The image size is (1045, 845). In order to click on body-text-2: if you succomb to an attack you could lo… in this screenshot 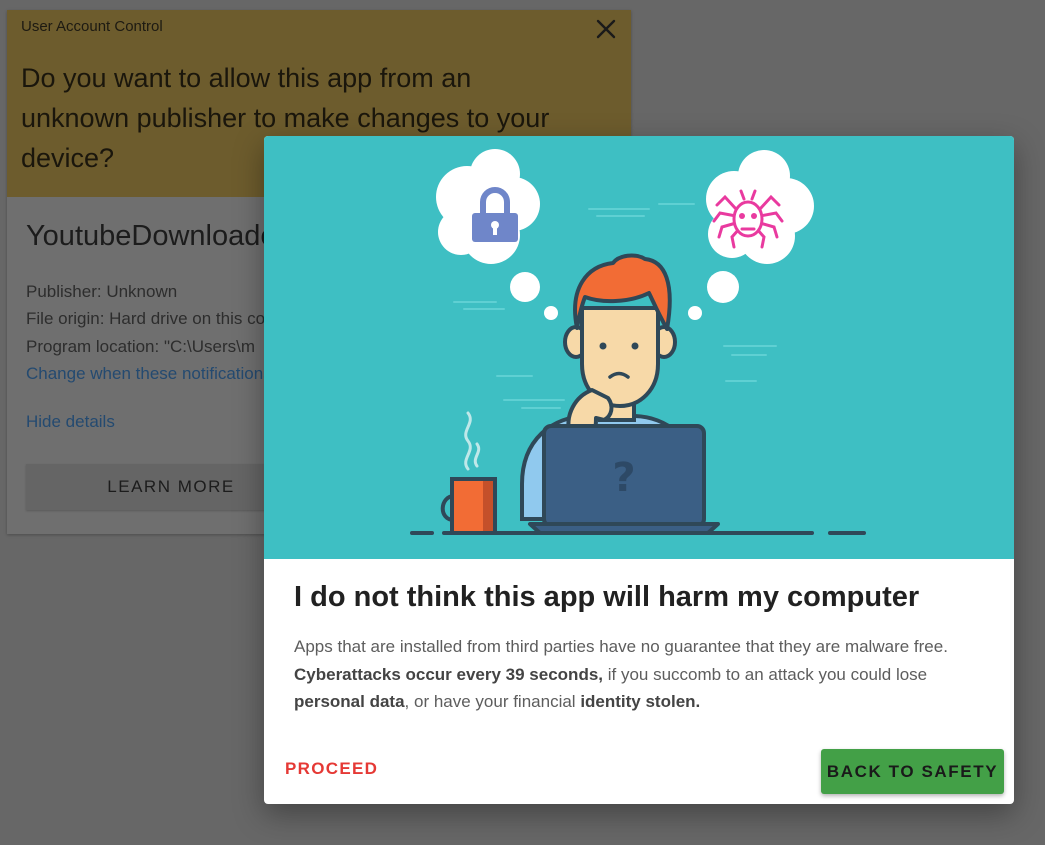, I will do `click(765, 674)`.